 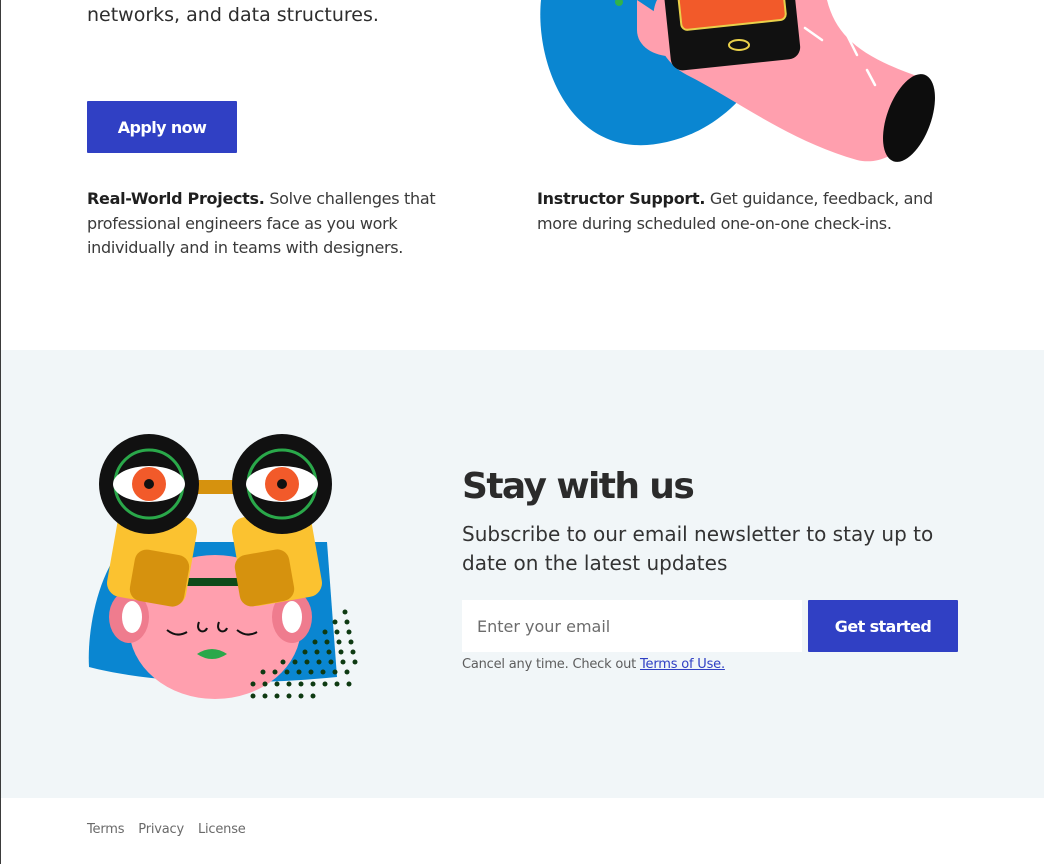 I want to click on newsletter-fine-print: Cancel any time. Check out Terms of Use., so click(x=593, y=664).